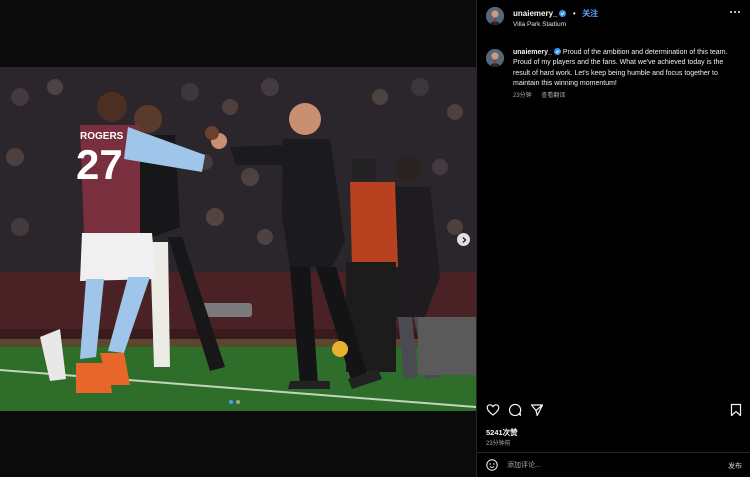 This screenshot has height=477, width=750. What do you see at coordinates (735, 466) in the screenshot?
I see `post-comment-button: 发布` at bounding box center [735, 466].